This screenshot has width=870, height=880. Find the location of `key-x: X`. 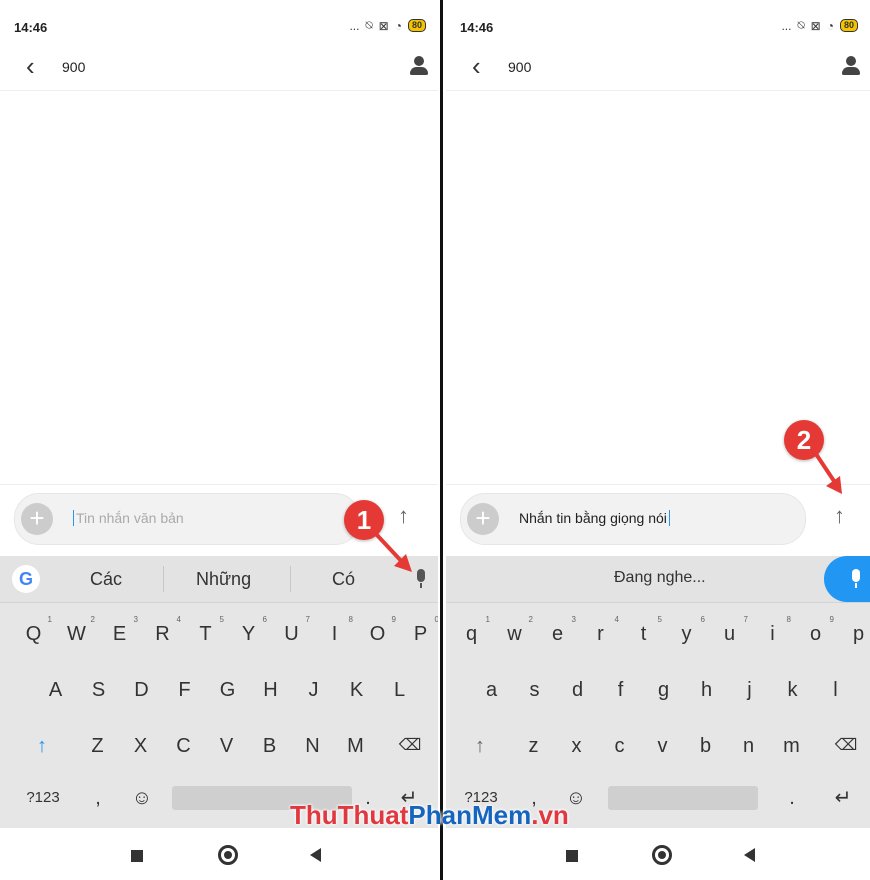

key-x: X is located at coordinates (140, 746).